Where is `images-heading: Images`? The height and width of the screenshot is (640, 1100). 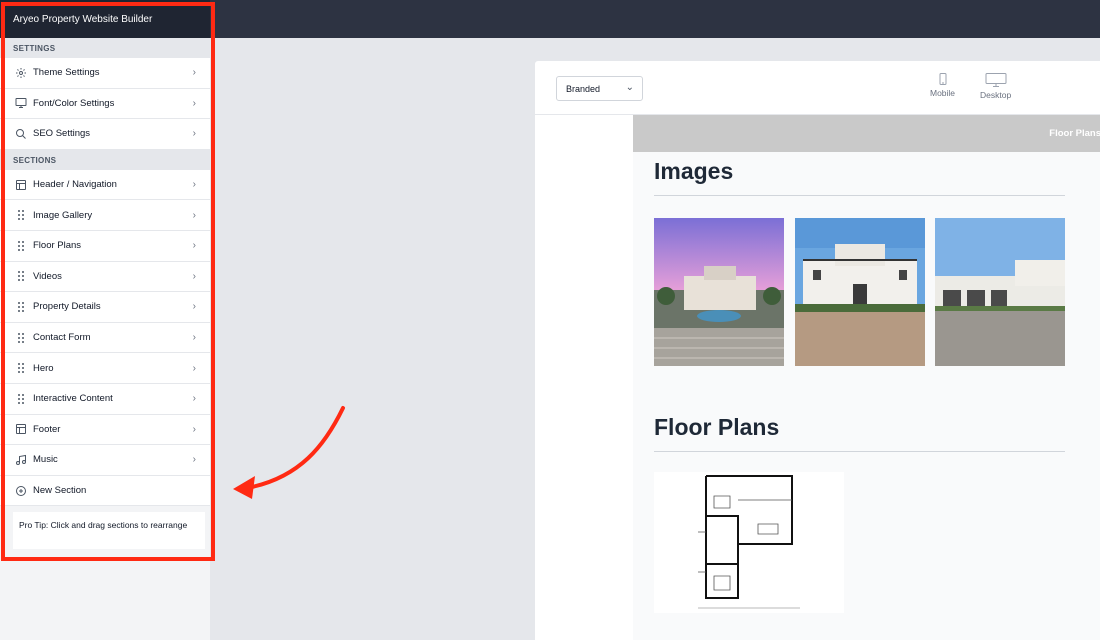
images-heading: Images is located at coordinates (694, 171).